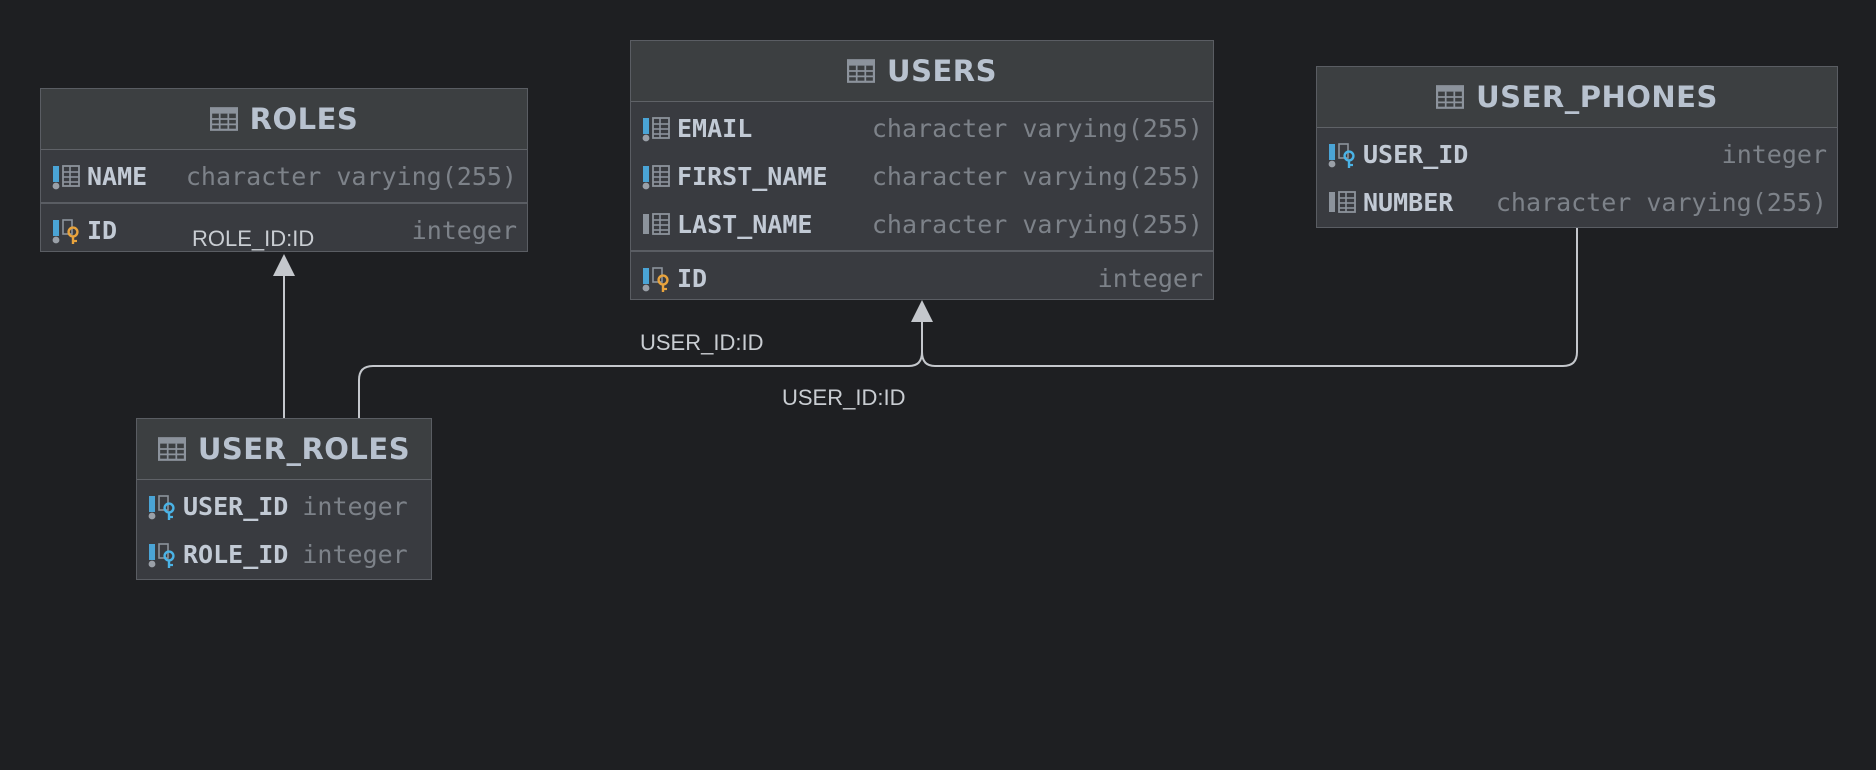  Describe the element at coordinates (1408, 202) in the screenshot. I see `column-name: NUMBER` at that location.